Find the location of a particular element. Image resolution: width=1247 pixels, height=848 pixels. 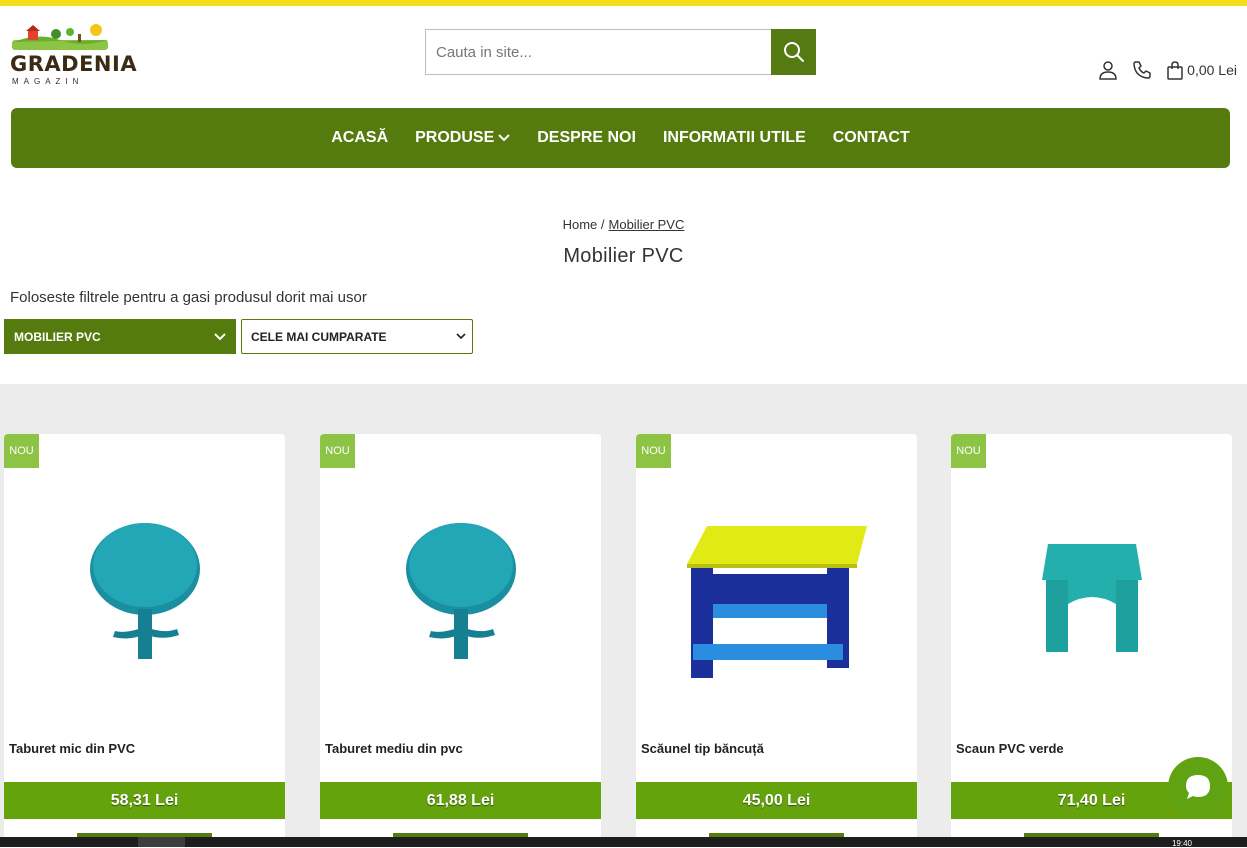

product-price: 61,88 Lei is located at coordinates (460, 800).